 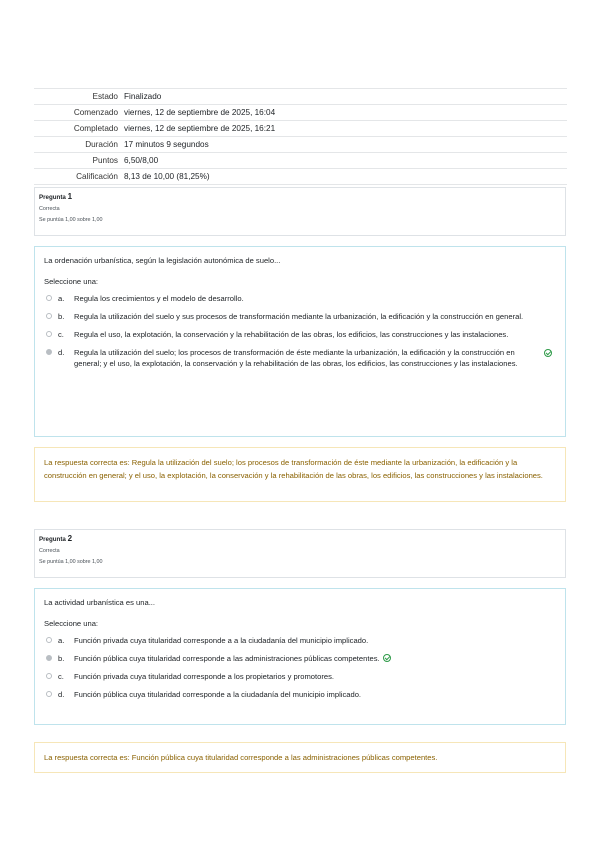 What do you see at coordinates (300, 96) in the screenshot?
I see `summary-row-state: Estado Finalizado` at bounding box center [300, 96].